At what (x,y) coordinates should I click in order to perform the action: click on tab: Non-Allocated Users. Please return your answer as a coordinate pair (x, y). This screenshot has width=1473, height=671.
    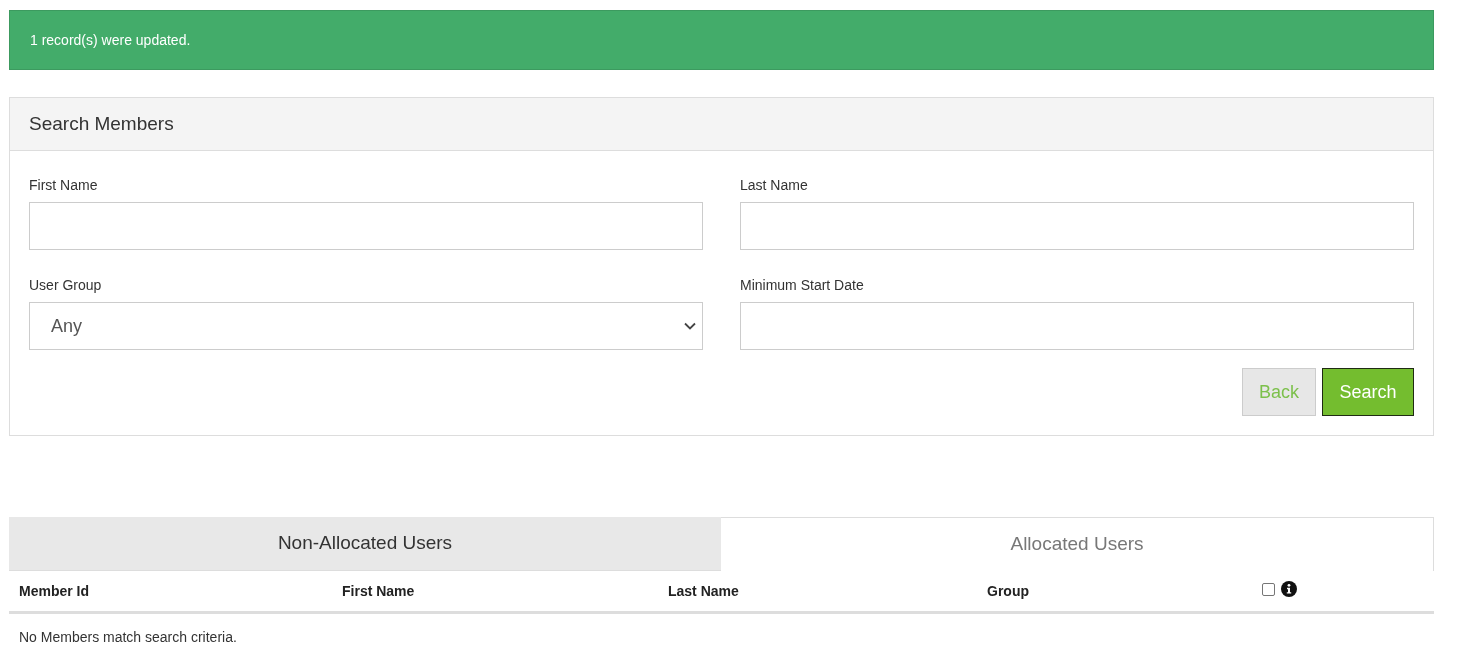
    Looking at the image, I should click on (365, 544).